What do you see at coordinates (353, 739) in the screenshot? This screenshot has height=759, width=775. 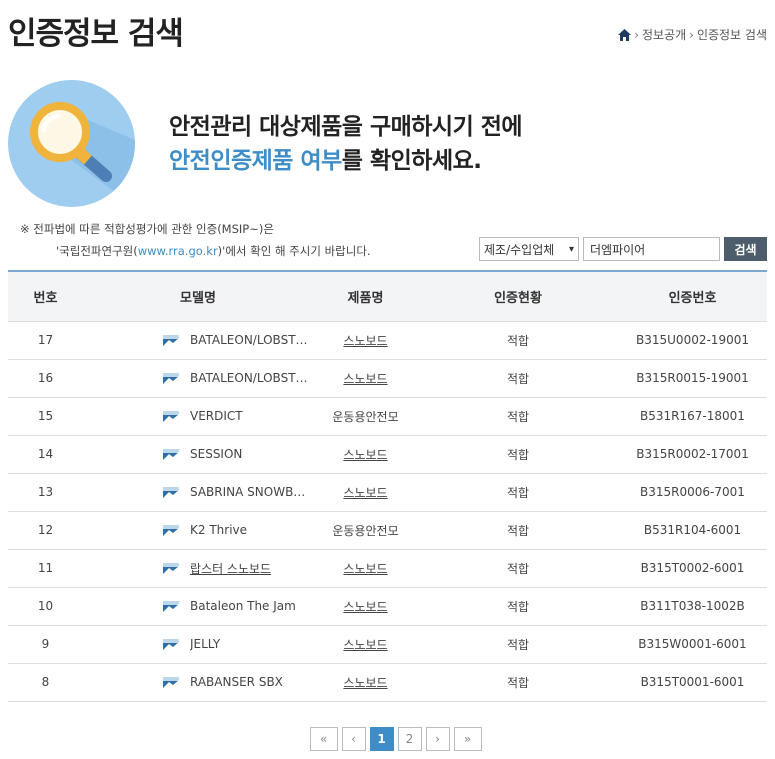 I see `prev-page-button: ‹` at bounding box center [353, 739].